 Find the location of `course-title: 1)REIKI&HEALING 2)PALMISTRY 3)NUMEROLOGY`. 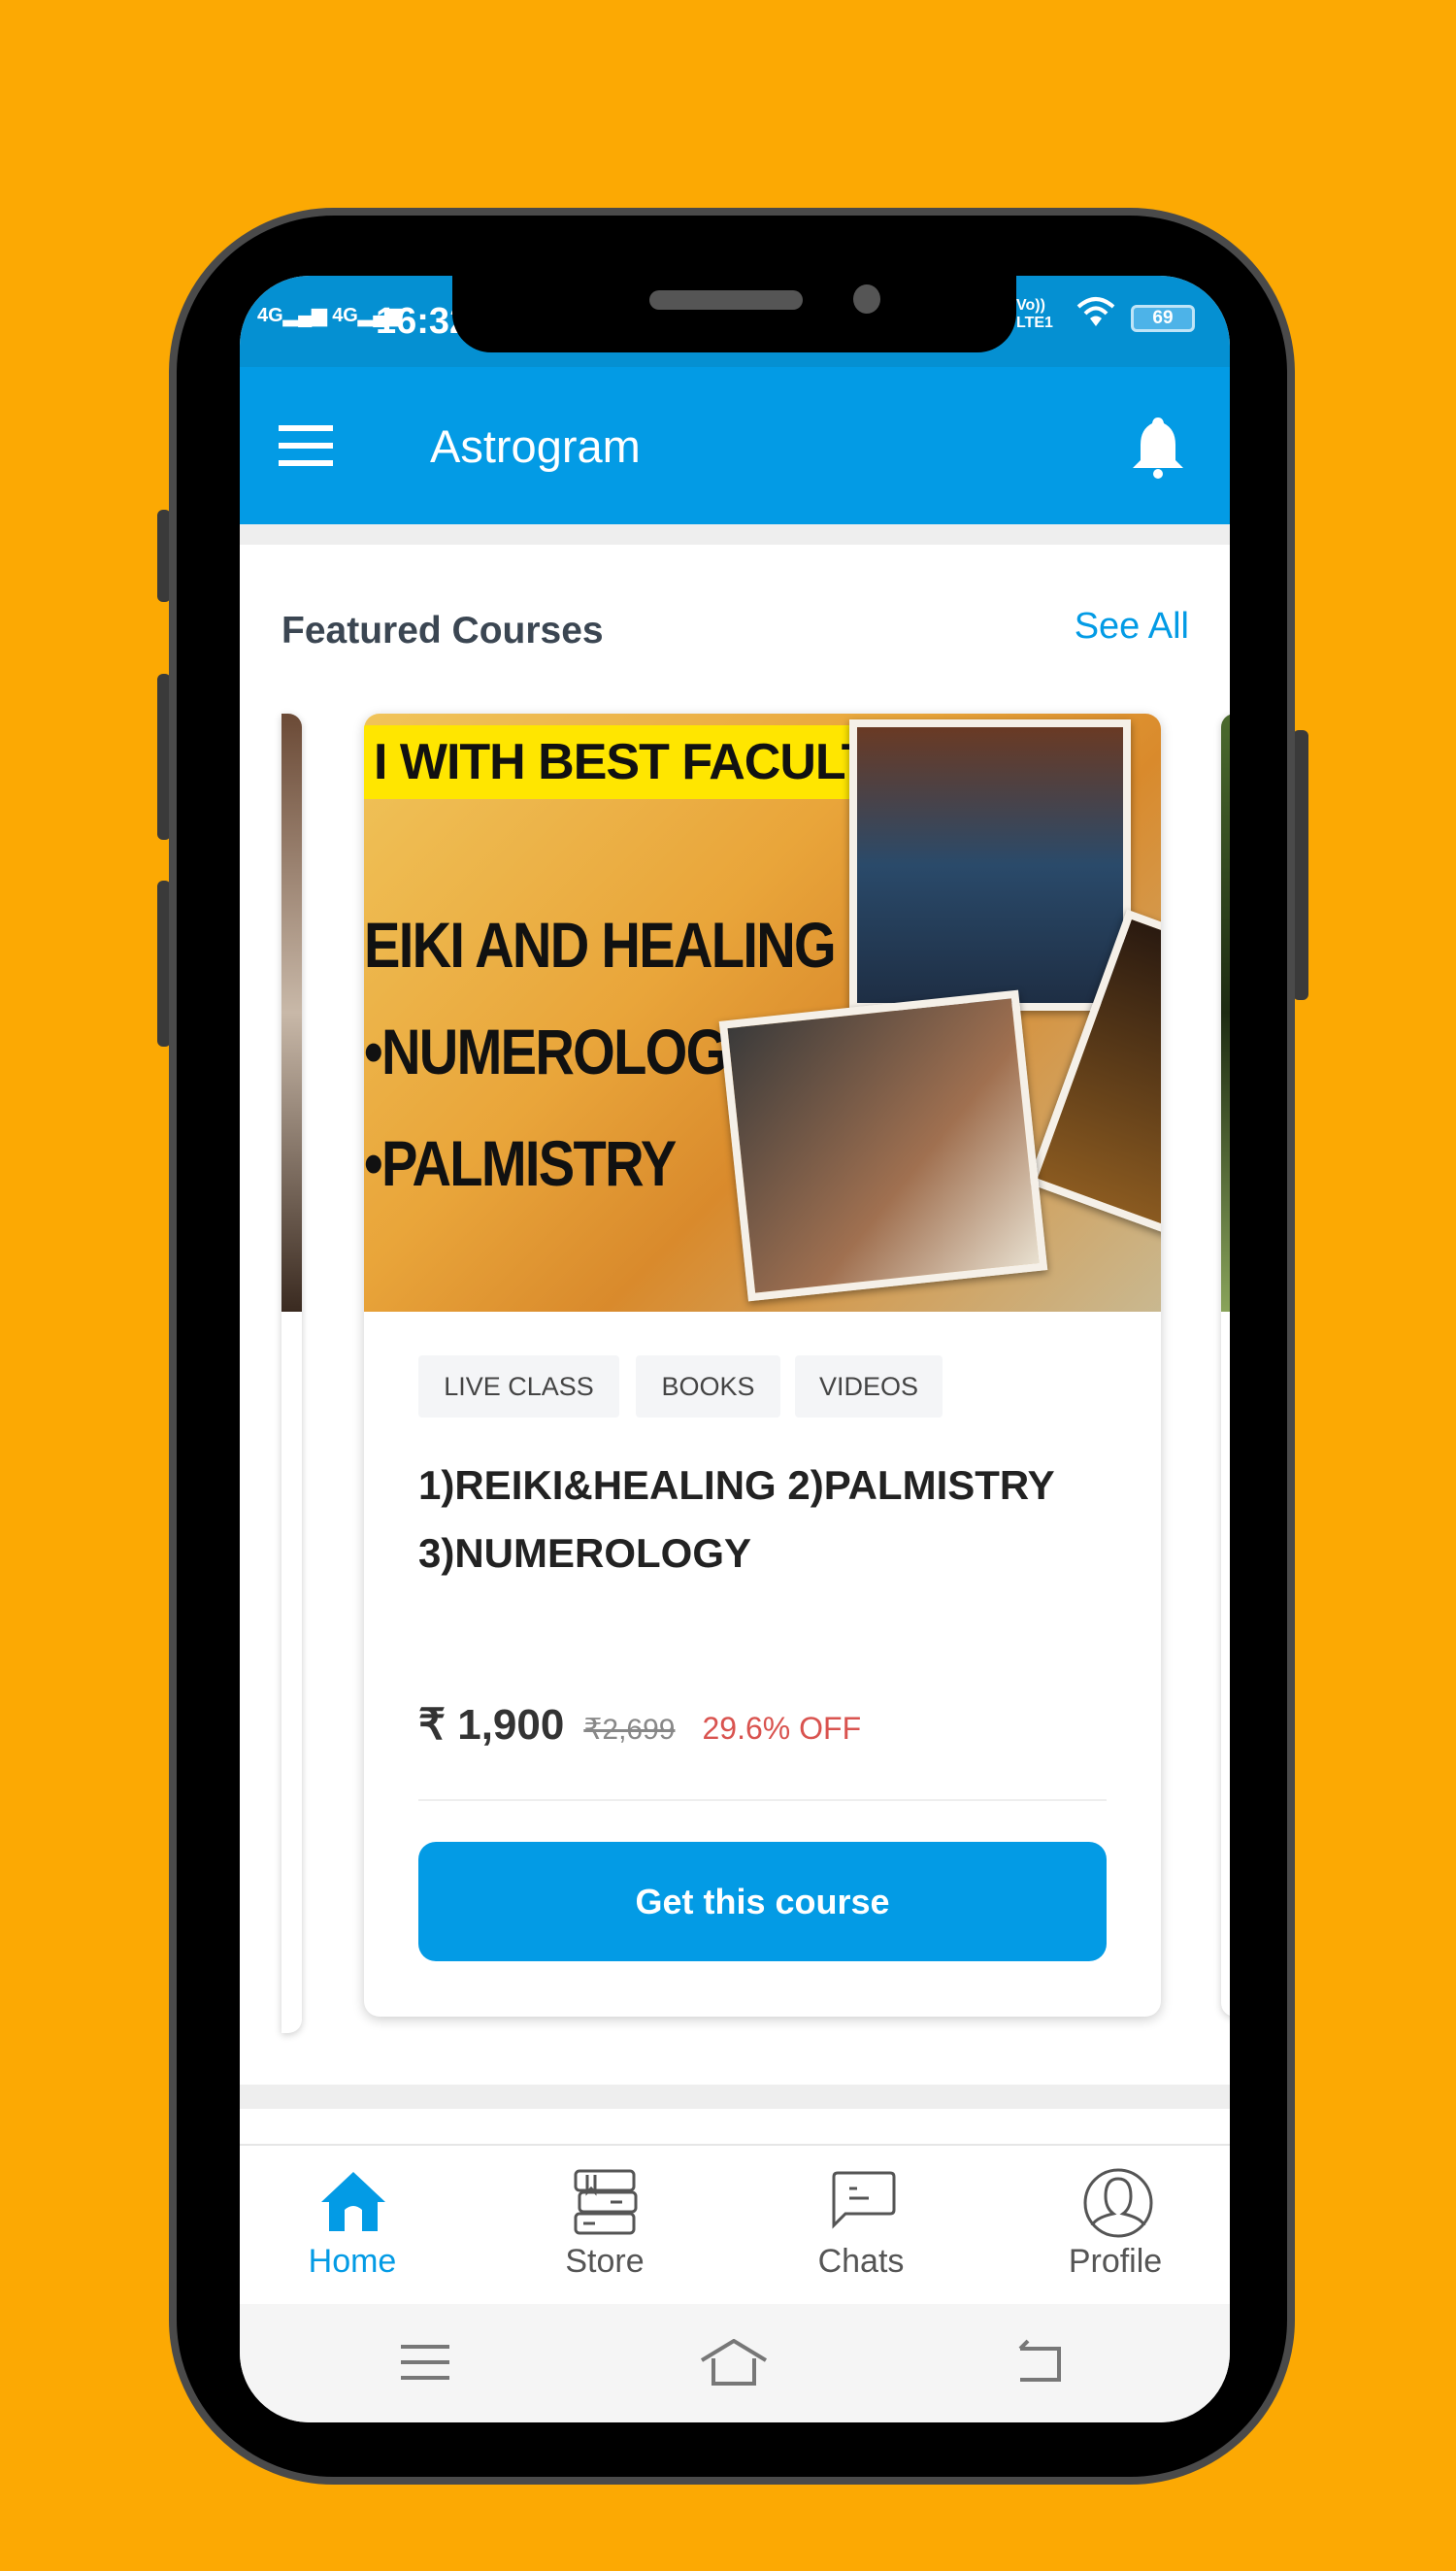

course-title: 1)REIKI&HEALING 2)PALMISTRY 3)NUMEROLOGY is located at coordinates (736, 1519).